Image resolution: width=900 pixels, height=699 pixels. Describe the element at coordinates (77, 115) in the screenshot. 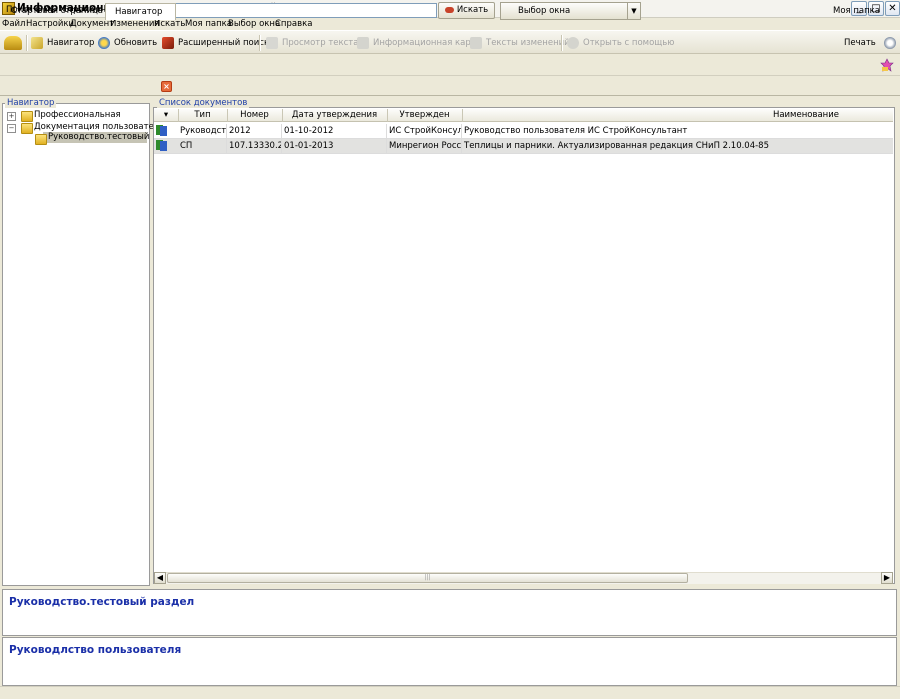

I see `tree-item-professional: Профессиональная` at that location.